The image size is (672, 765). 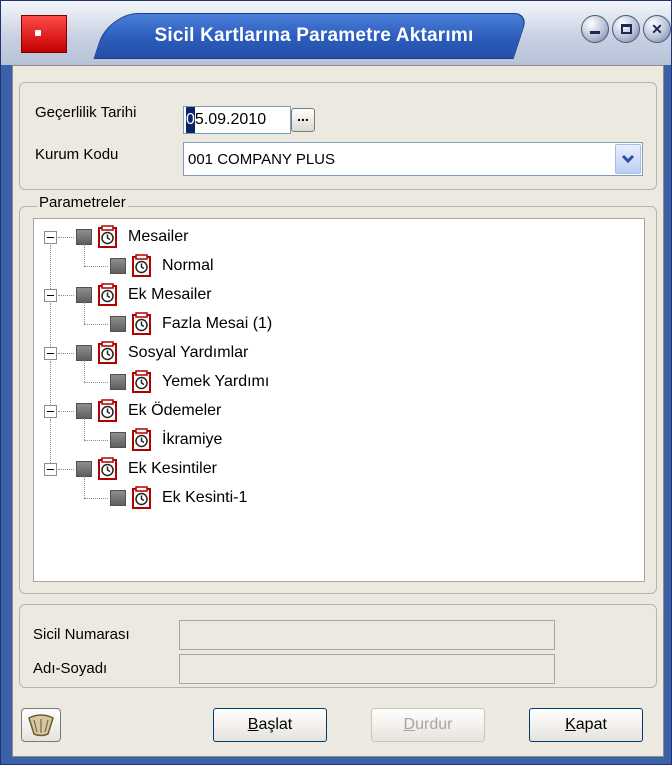 I want to click on close-button-mnemonic: K, so click(x=570, y=724).